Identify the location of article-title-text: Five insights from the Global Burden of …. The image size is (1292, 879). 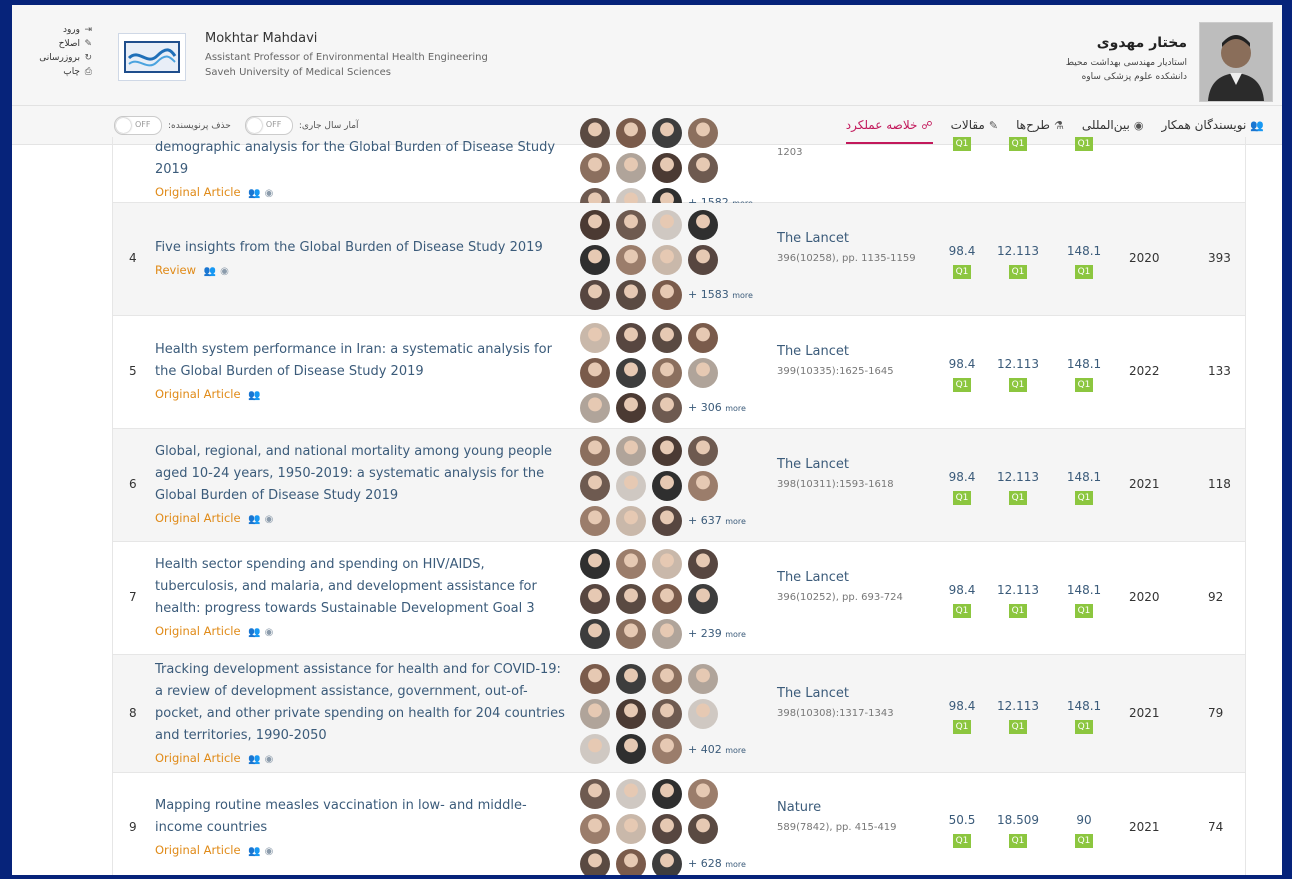
(349, 247).